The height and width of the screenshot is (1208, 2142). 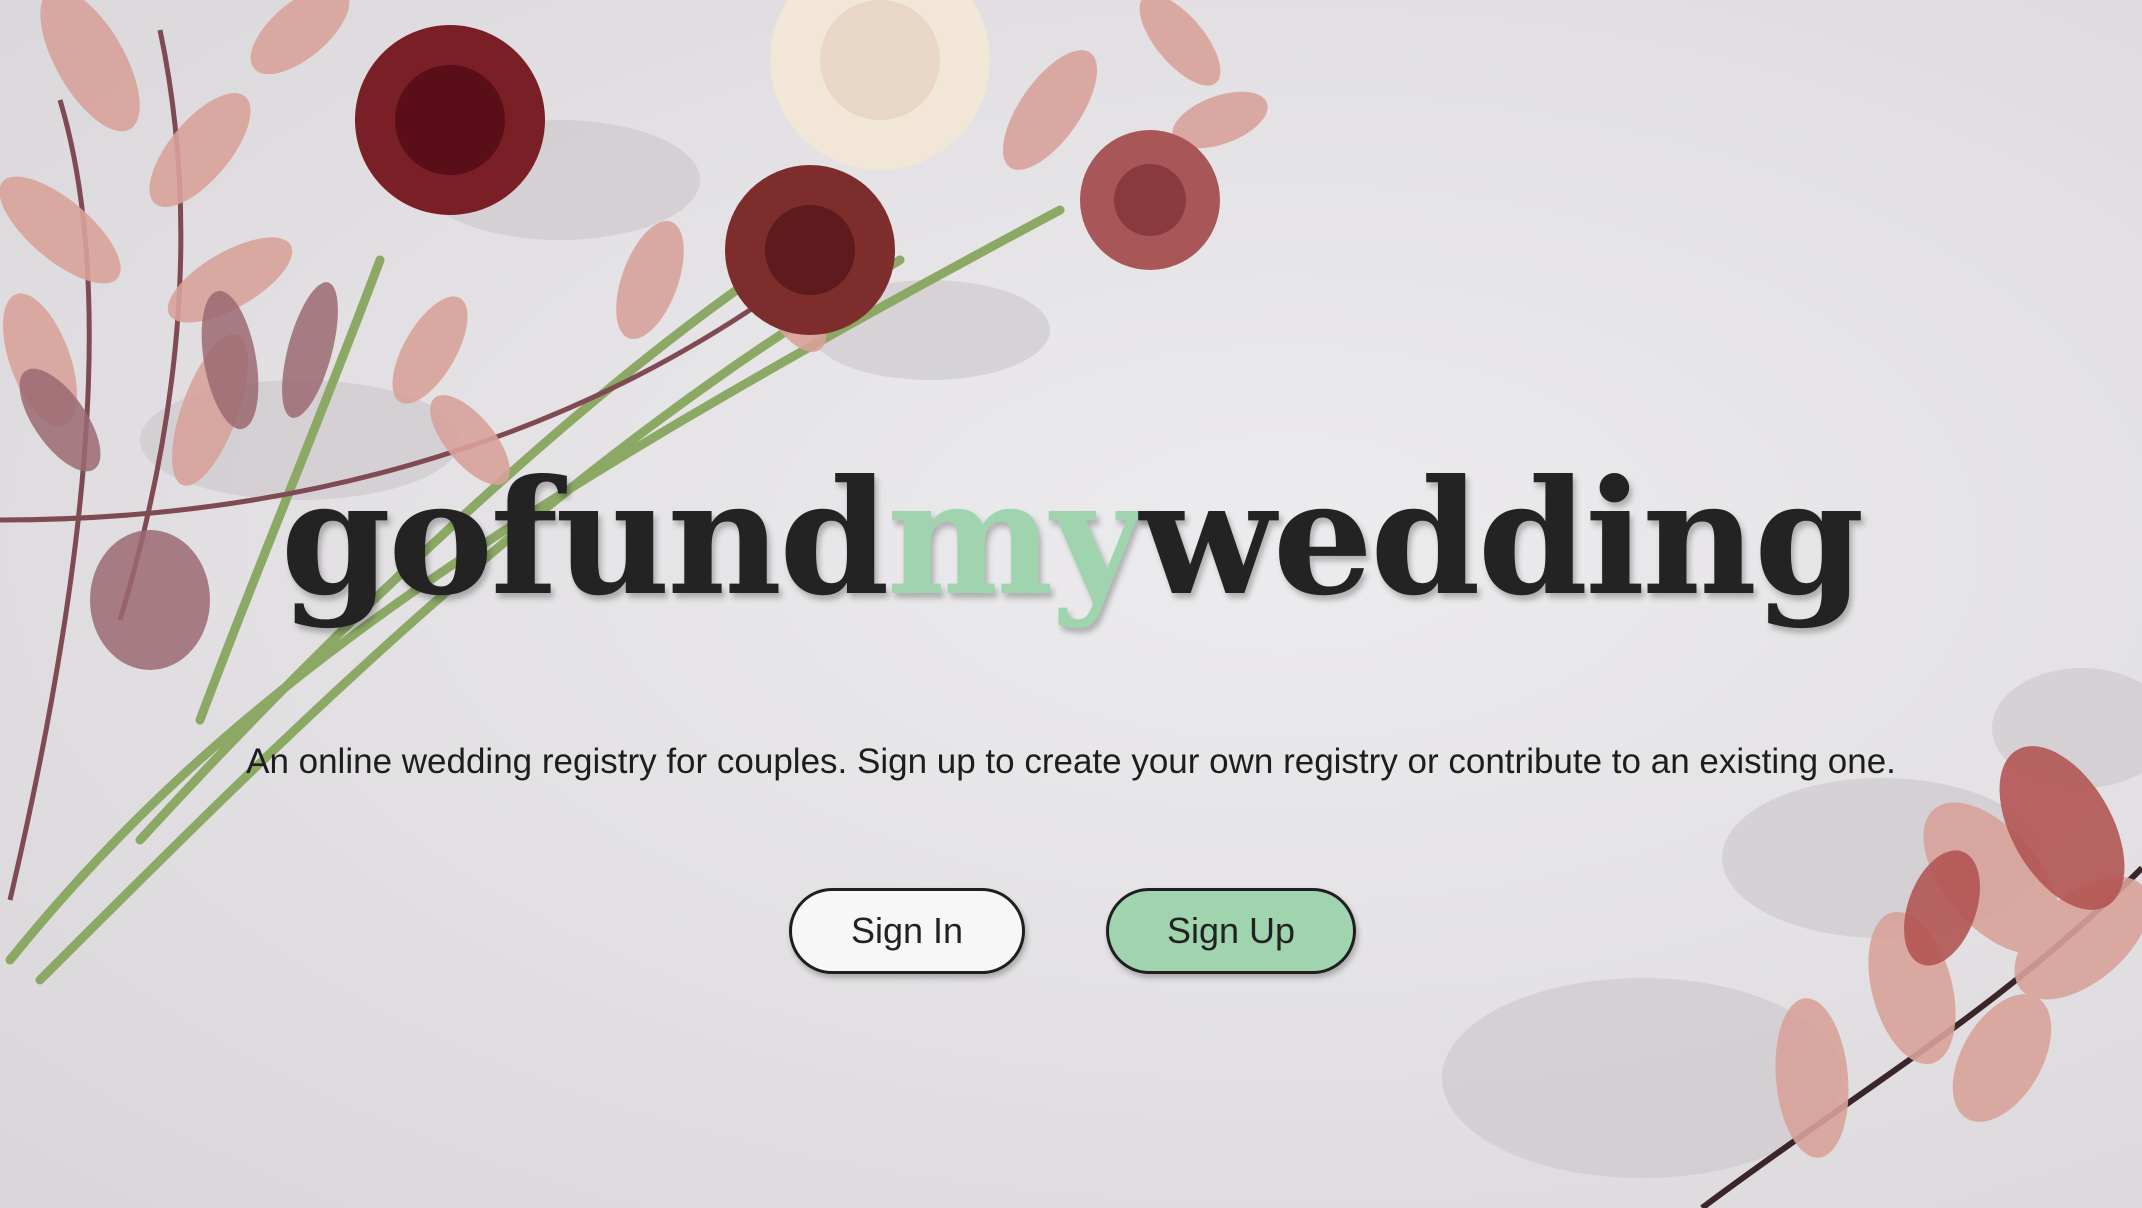 I want to click on brand-part-gofund: gofund, so click(x=585, y=538).